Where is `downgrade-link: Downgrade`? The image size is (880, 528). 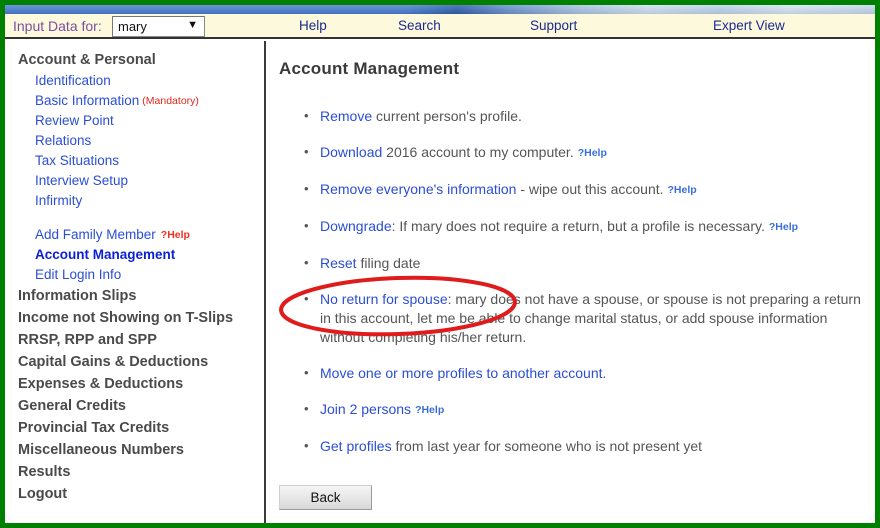 downgrade-link: Downgrade is located at coordinates (356, 226).